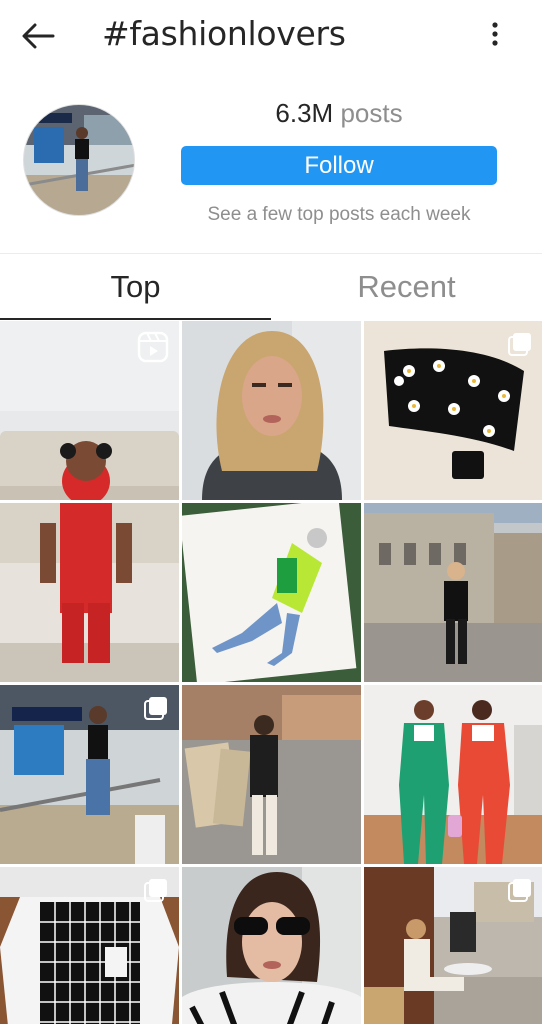 Image resolution: width=542 pixels, height=1024 pixels. What do you see at coordinates (89, 410) in the screenshot?
I see `grid-post-toddler-red` at bounding box center [89, 410].